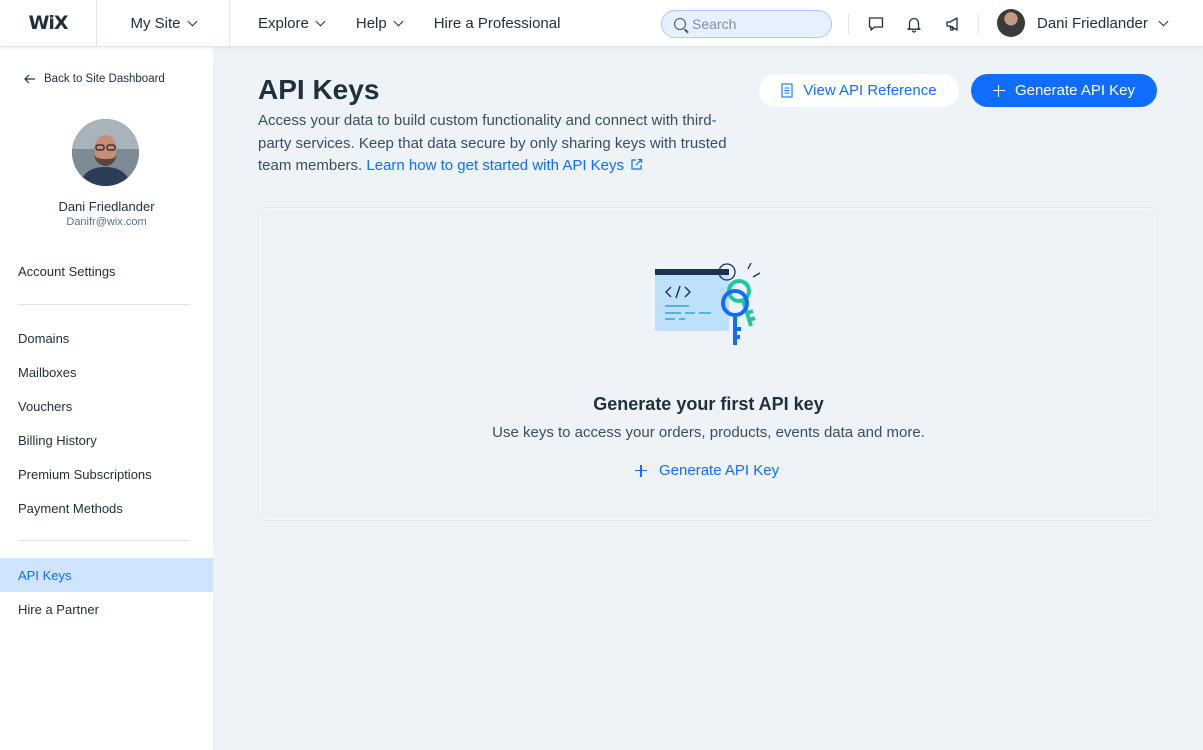  I want to click on nav-help-label: Help, so click(371, 23).